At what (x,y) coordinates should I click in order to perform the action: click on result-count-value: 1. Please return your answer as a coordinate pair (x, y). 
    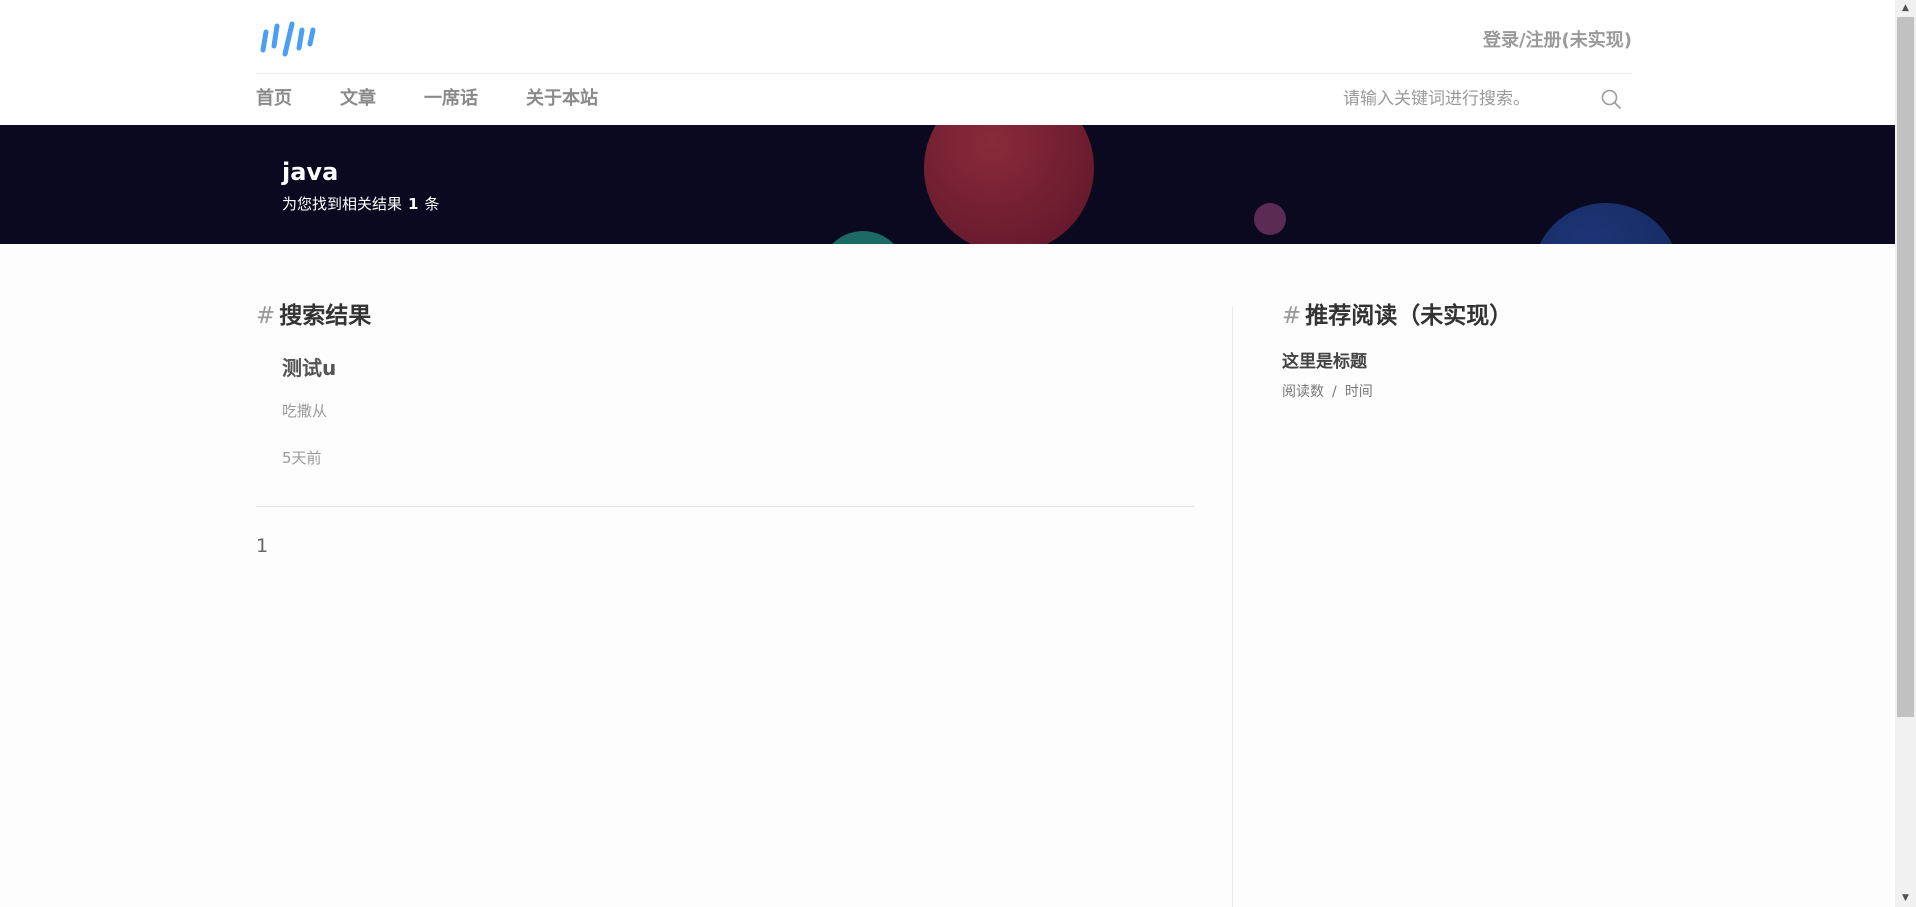
    Looking at the image, I should click on (413, 204).